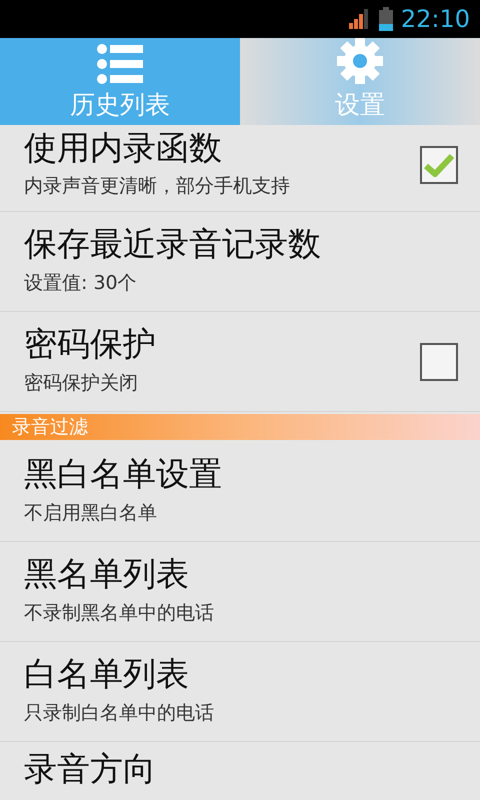 The height and width of the screenshot is (800, 480). Describe the element at coordinates (173, 244) in the screenshot. I see `setting-title: 保存最近录音记录数` at that location.